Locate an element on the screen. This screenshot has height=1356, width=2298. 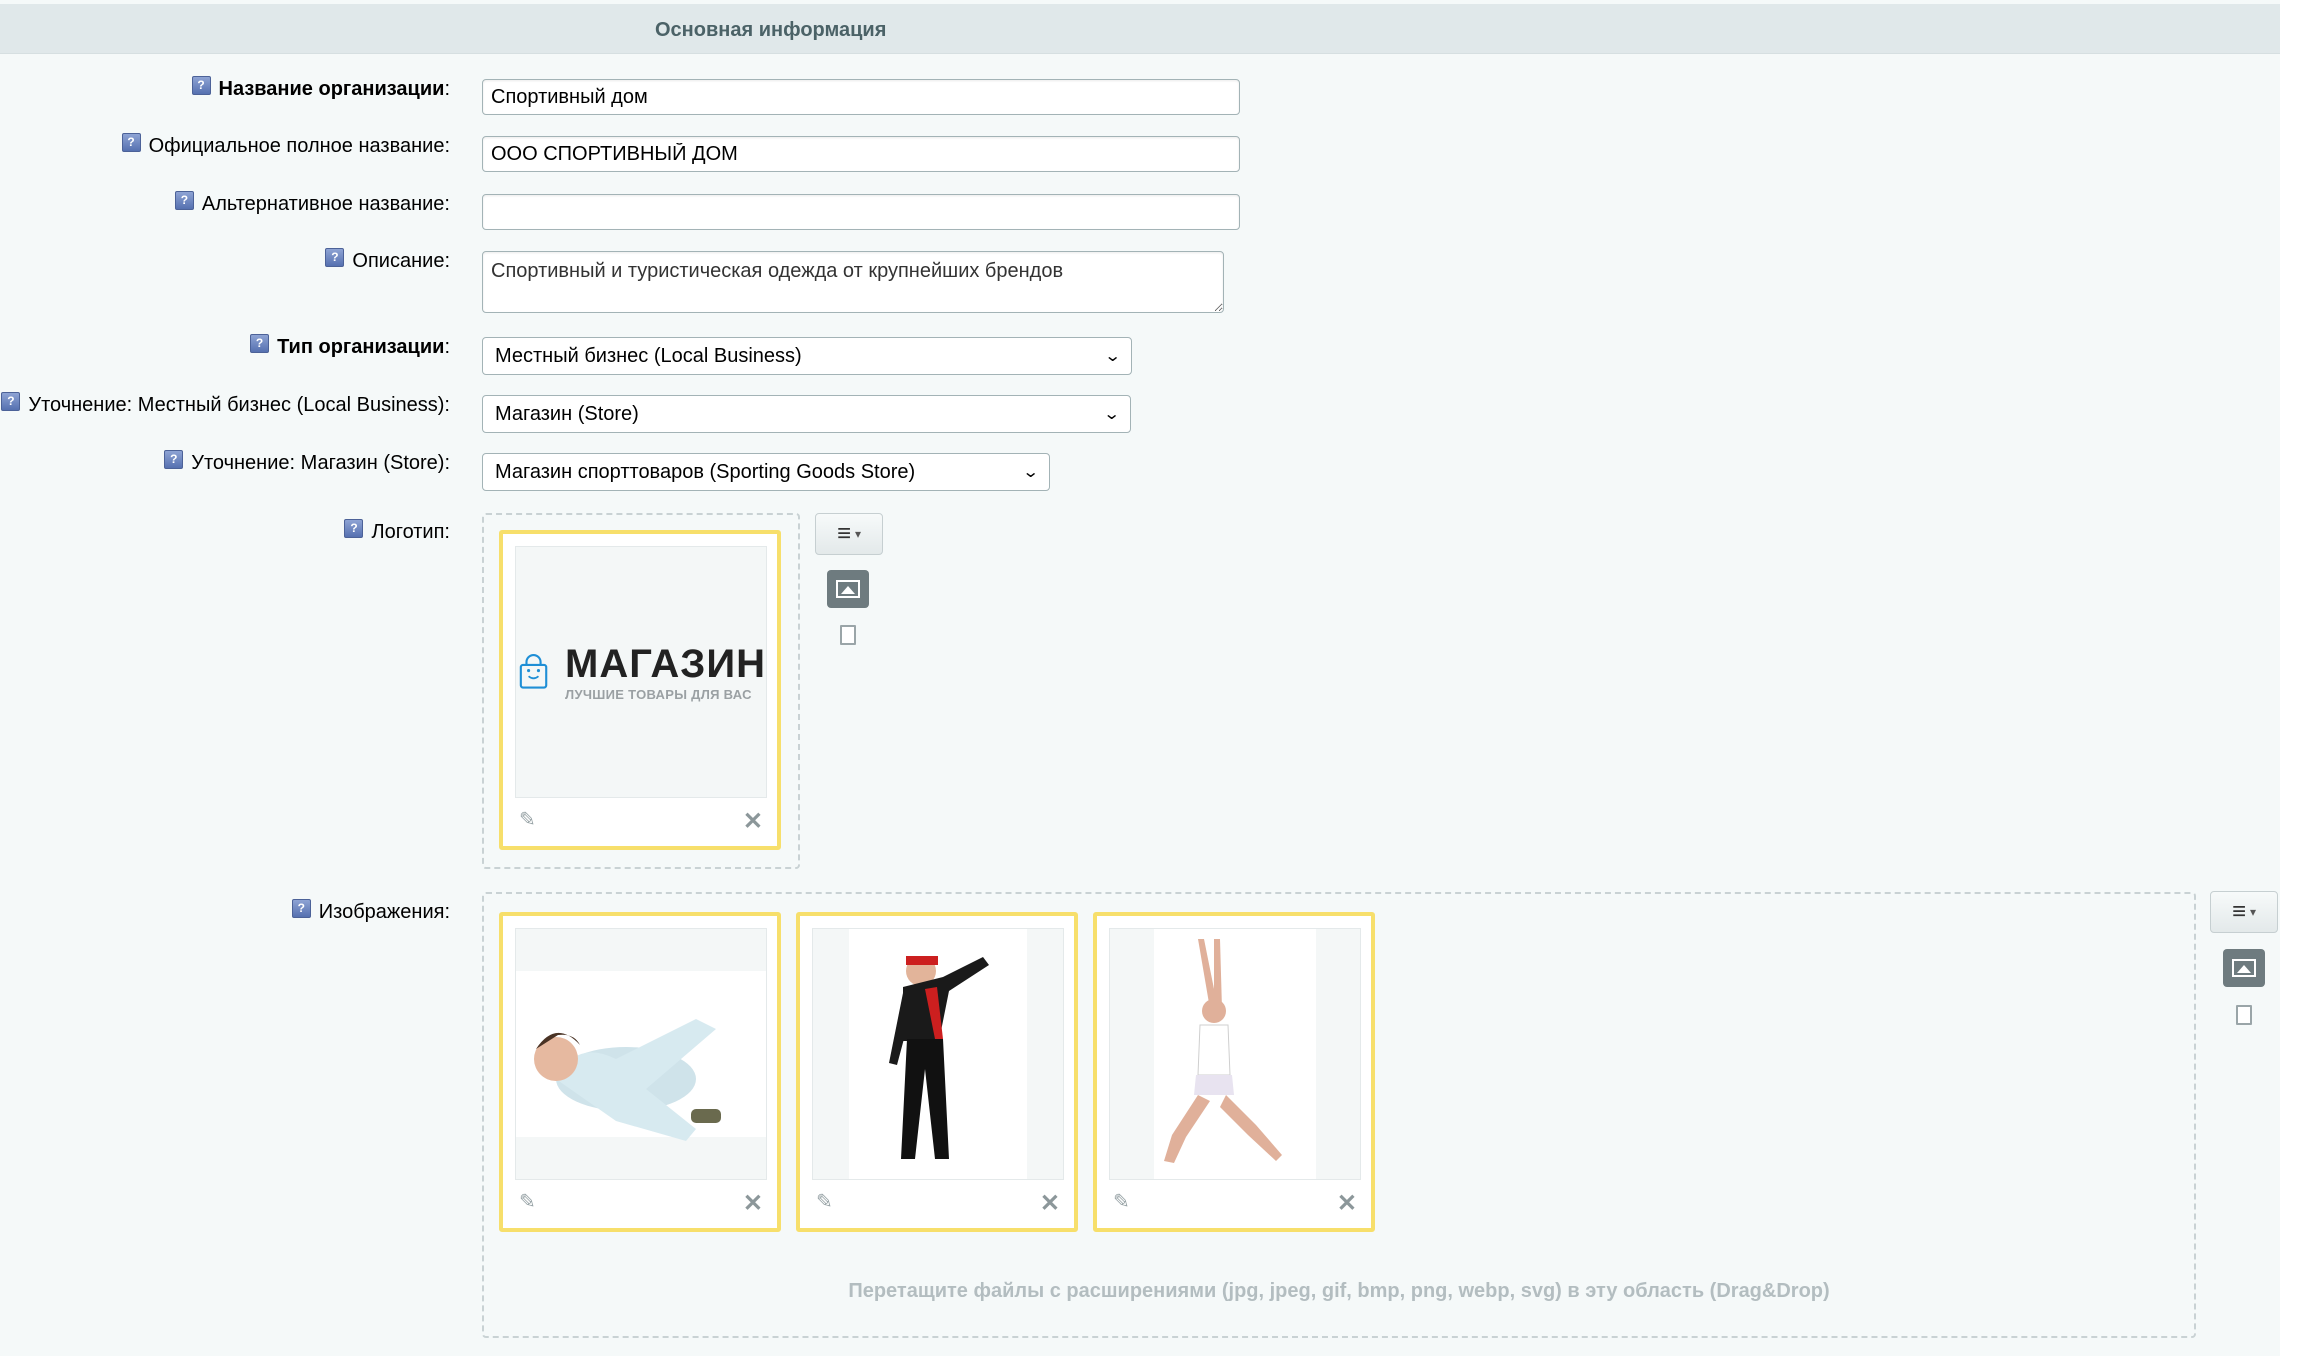
logo-menu-button: ≡ ▾ is located at coordinates (849, 534).